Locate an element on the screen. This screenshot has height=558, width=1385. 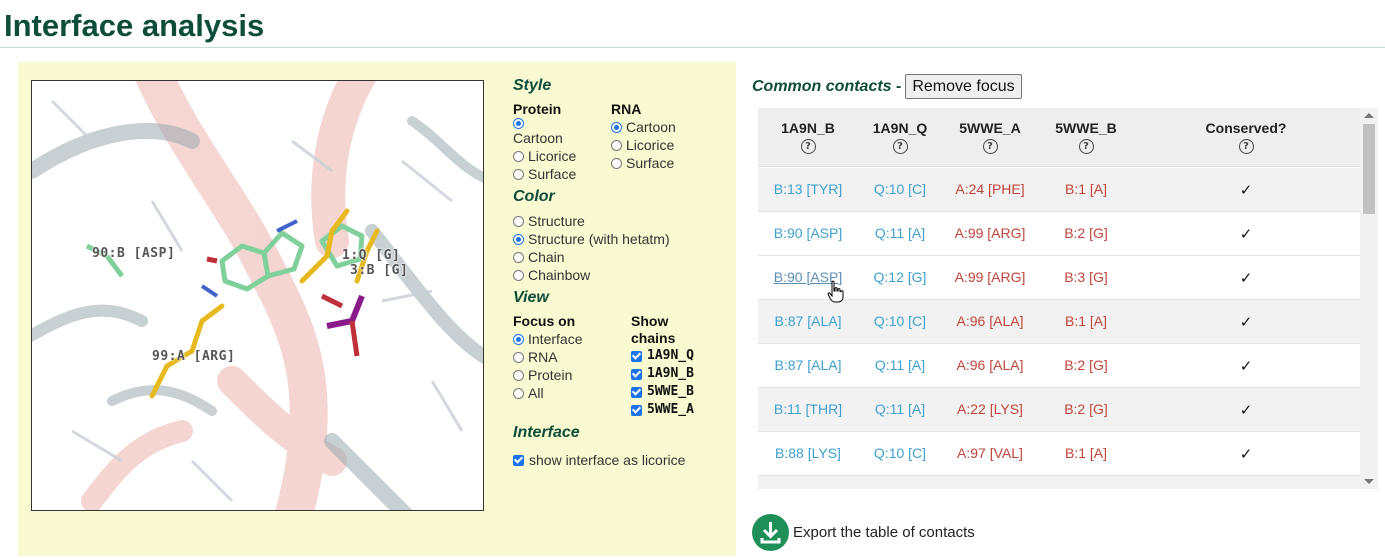
residue-link: A:97 [VAL] is located at coordinates (990, 453).